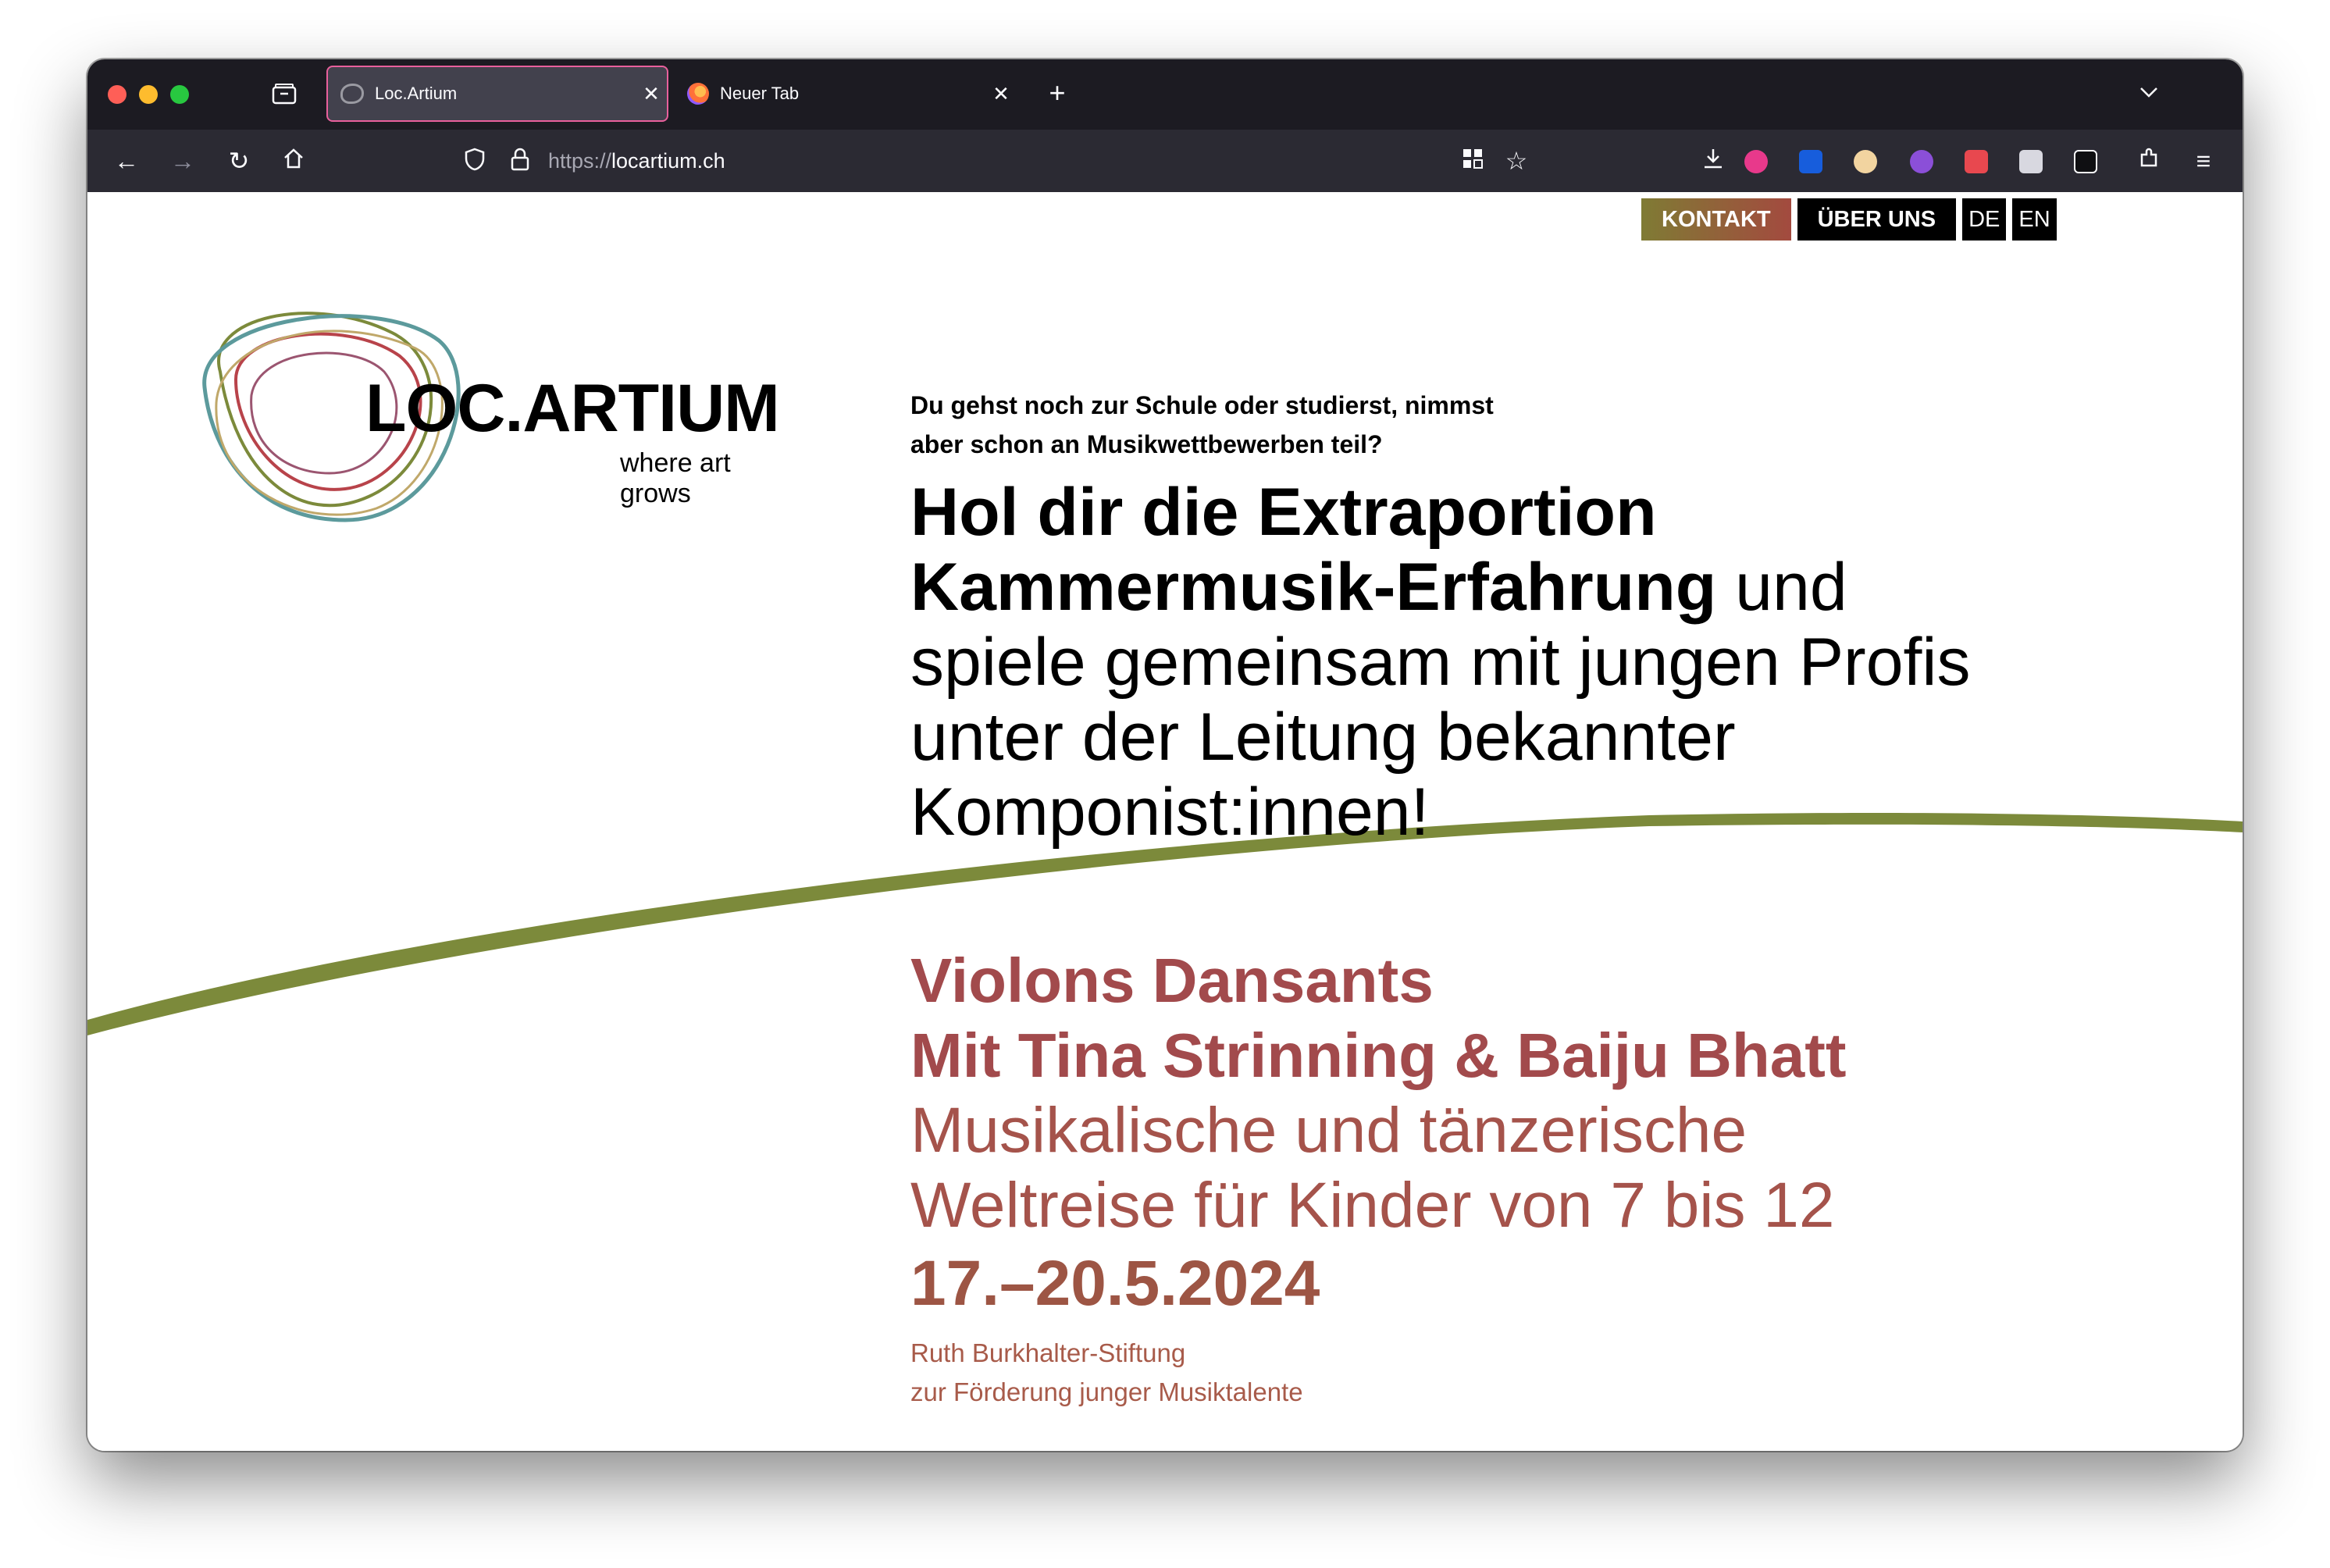 This screenshot has height=1568, width=2330. I want to click on new-tab-icon: +, so click(1057, 93).